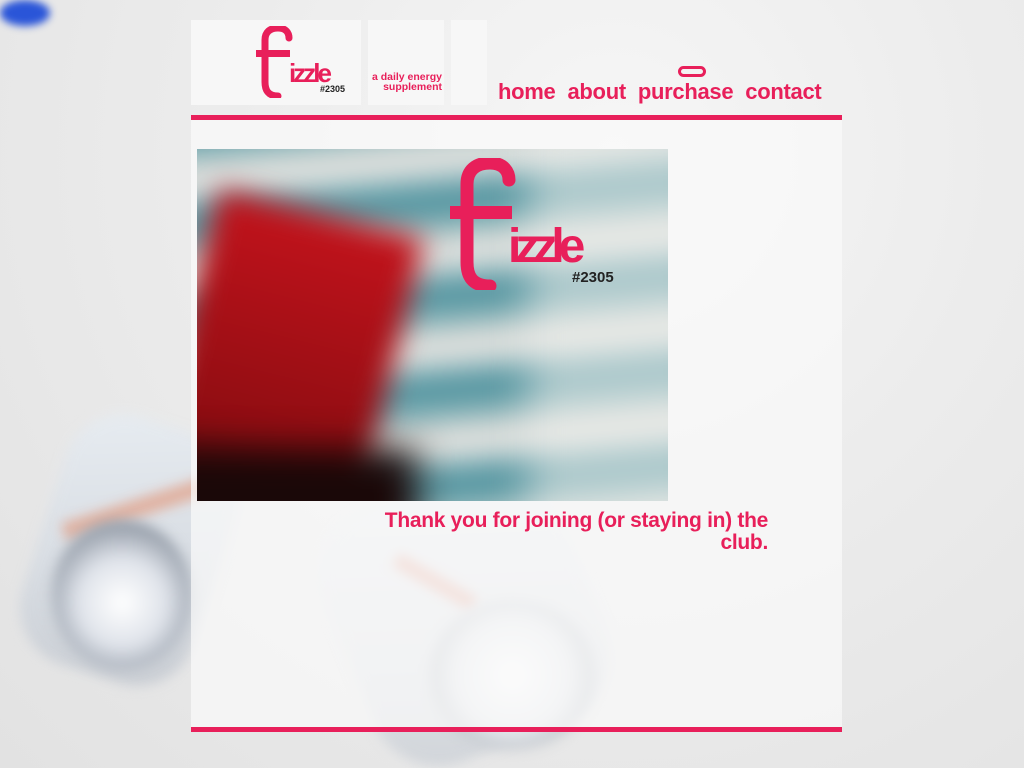 The height and width of the screenshot is (768, 1024). I want to click on fizzle-logo: izzle #2305, so click(302, 62).